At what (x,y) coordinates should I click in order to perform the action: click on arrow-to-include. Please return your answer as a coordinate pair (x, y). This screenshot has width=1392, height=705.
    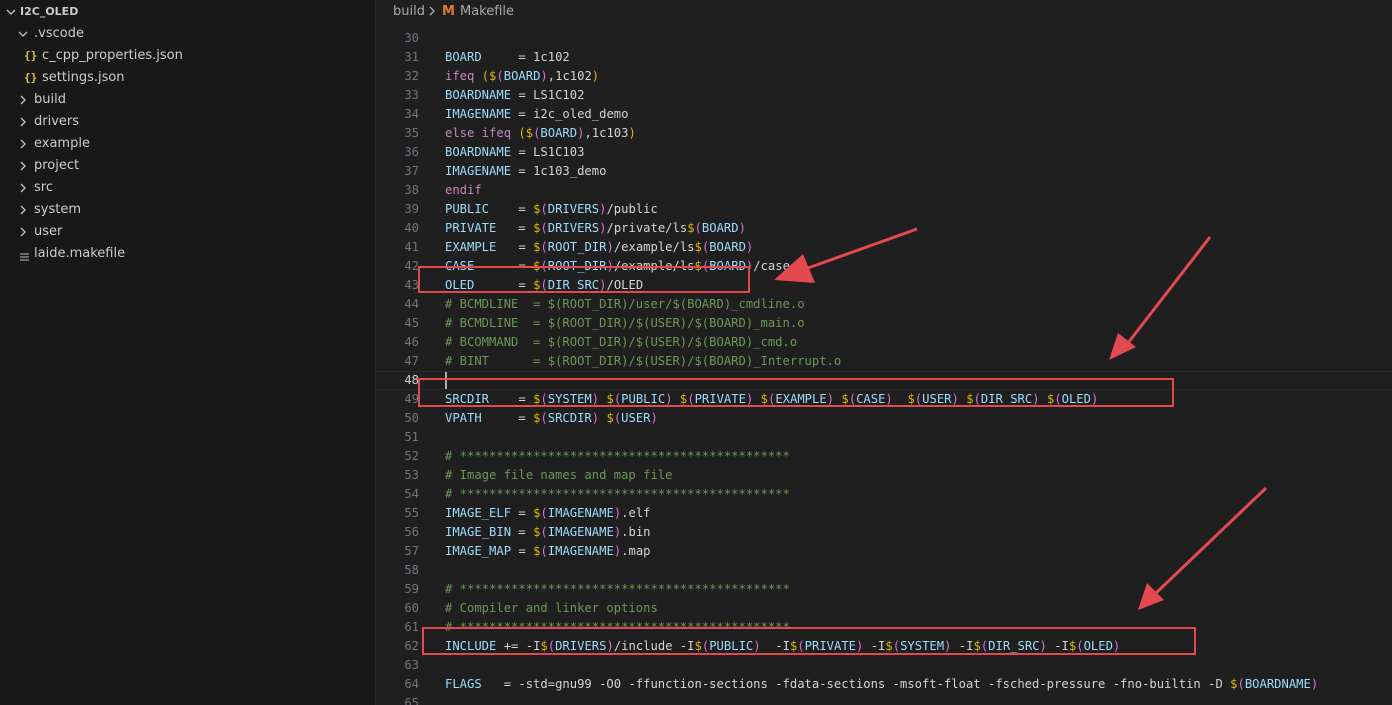
    Looking at the image, I should click on (1203, 548).